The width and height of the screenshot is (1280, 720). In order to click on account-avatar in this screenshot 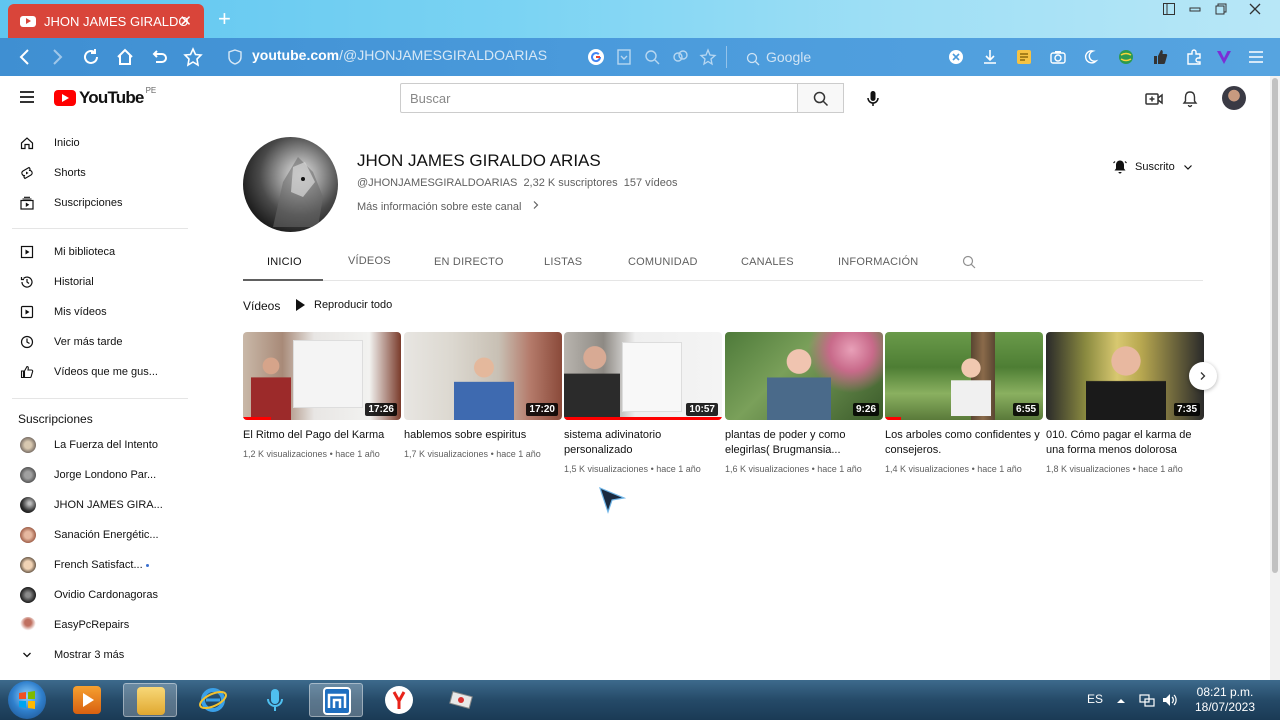, I will do `click(1234, 98)`.